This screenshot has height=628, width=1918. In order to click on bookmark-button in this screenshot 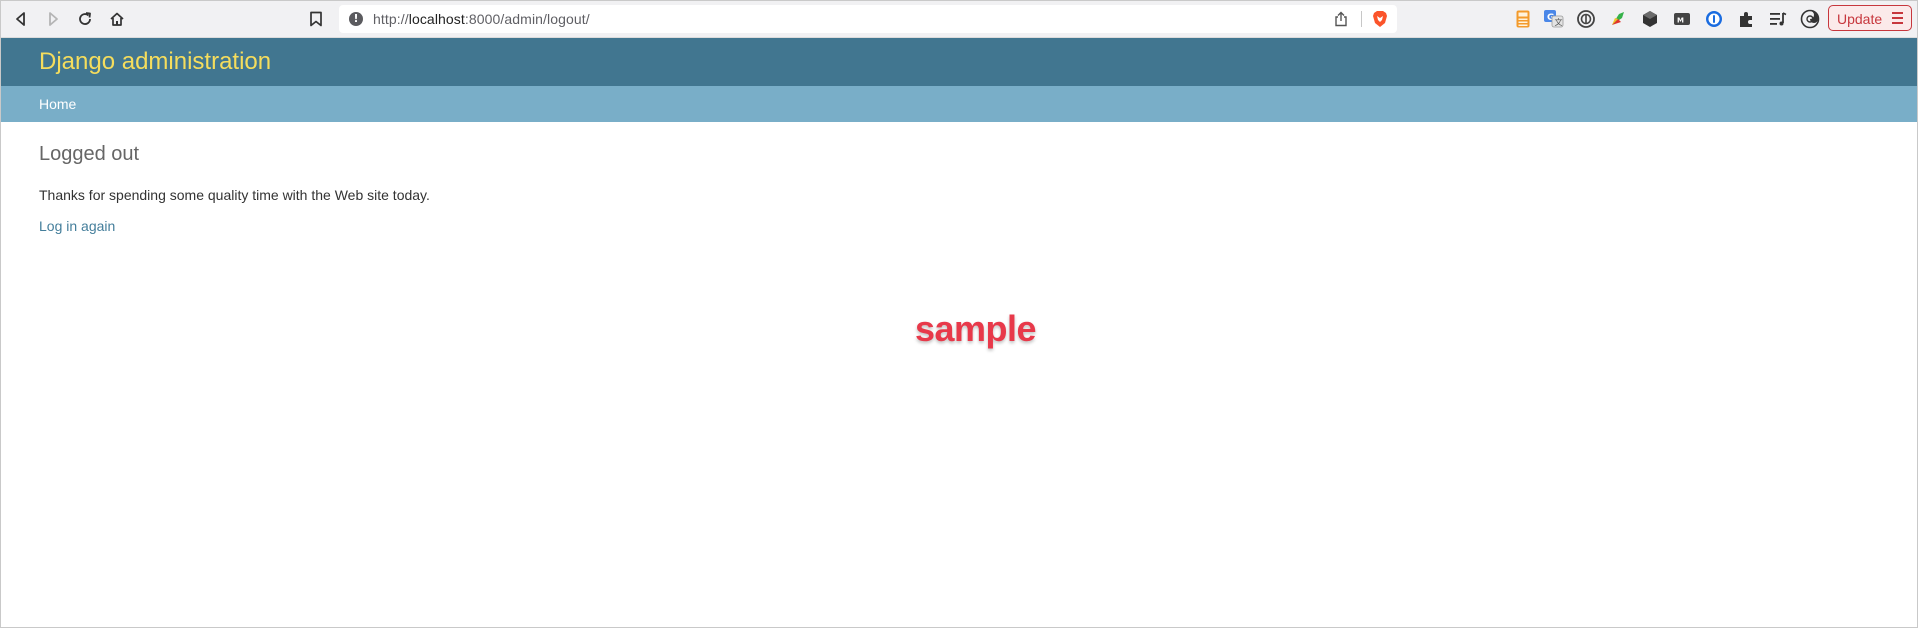, I will do `click(316, 19)`.